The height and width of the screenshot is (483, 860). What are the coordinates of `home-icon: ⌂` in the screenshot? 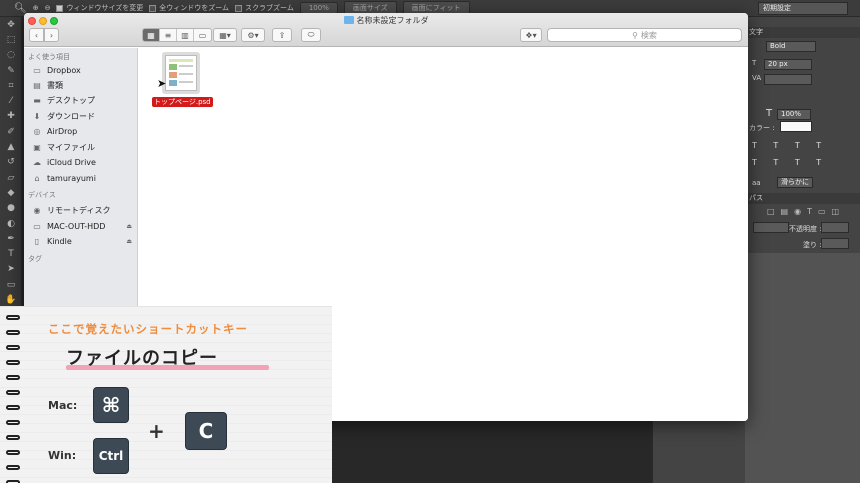 It's located at (37, 178).